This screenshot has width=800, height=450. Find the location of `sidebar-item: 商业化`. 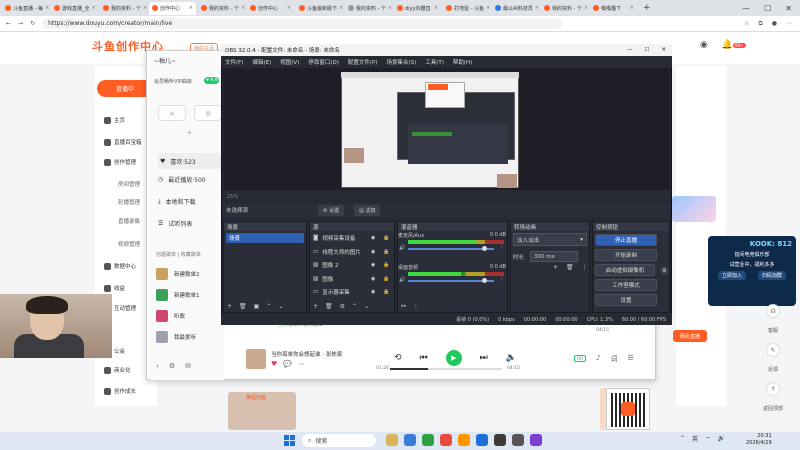

sidebar-item: 商业化 is located at coordinates (117, 370).